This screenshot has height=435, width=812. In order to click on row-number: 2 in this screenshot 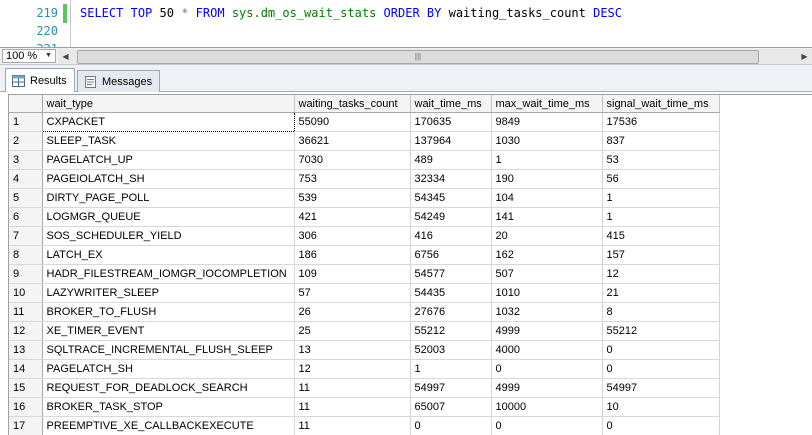, I will do `click(25, 141)`.